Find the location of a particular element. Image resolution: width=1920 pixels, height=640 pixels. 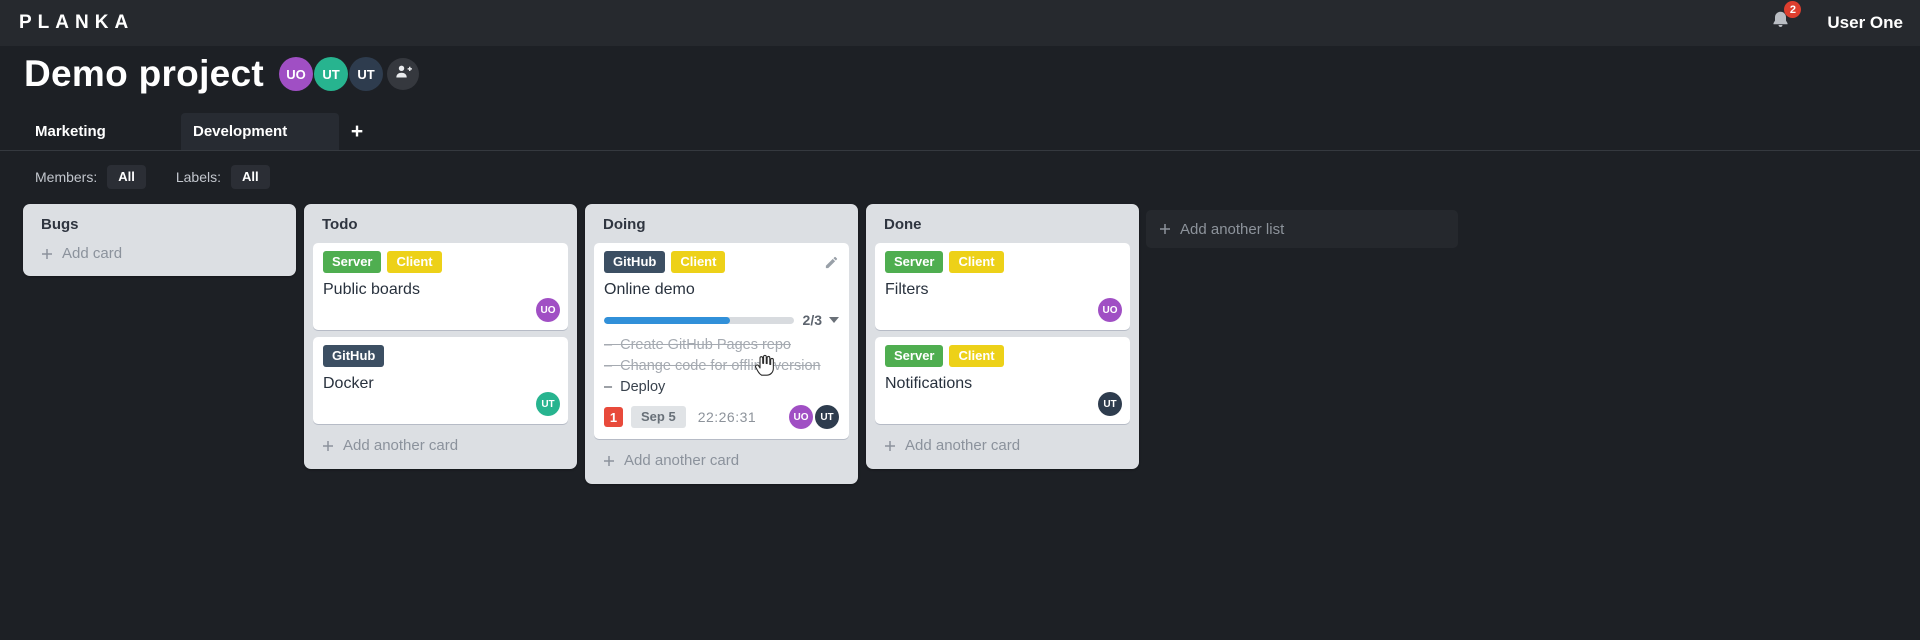

project-header: Demo project UO UT UT is located at coordinates (222, 74).